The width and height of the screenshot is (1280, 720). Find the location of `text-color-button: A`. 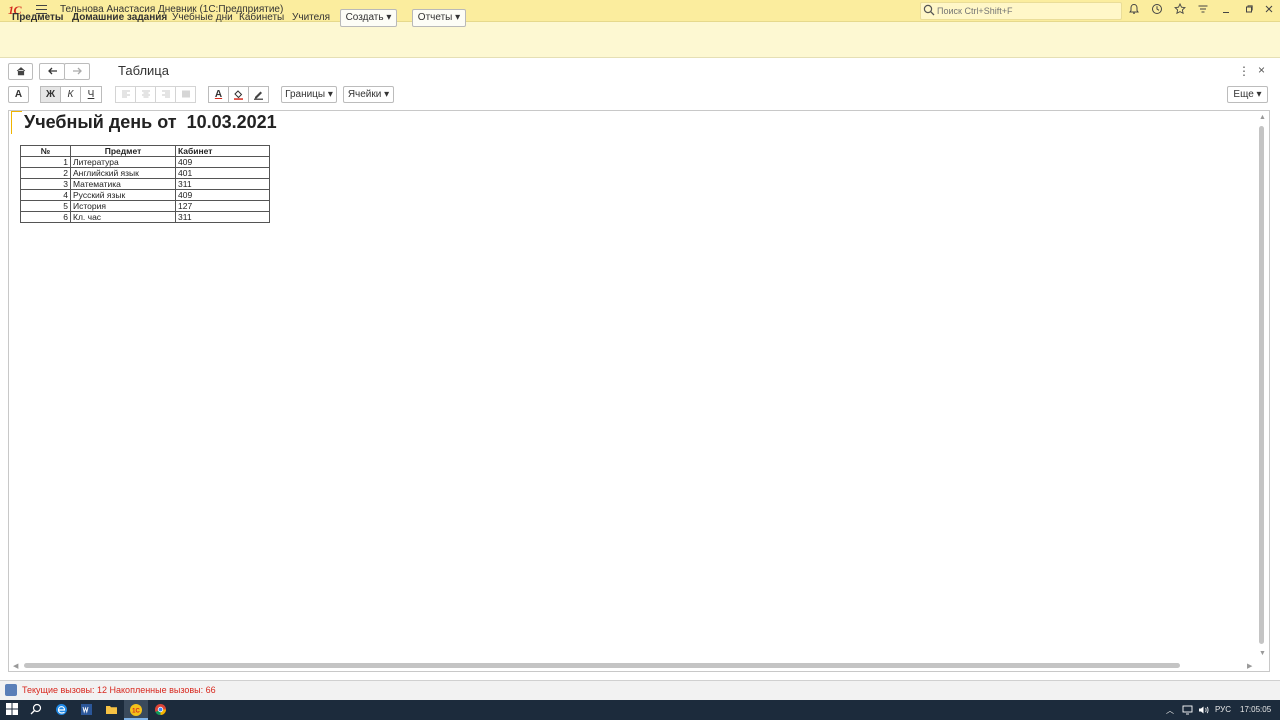

text-color-button: A is located at coordinates (218, 94).